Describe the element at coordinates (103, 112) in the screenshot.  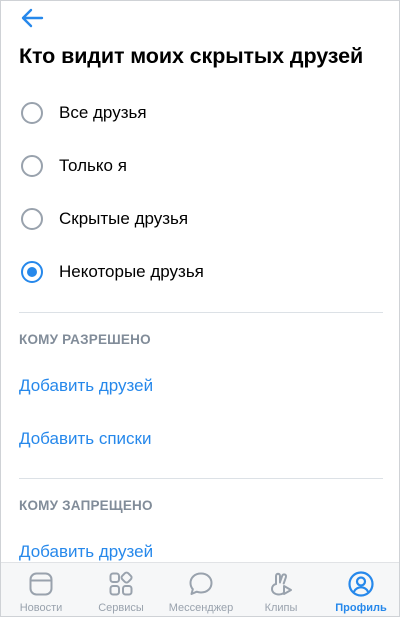
I see `option-label: Все друзья` at that location.